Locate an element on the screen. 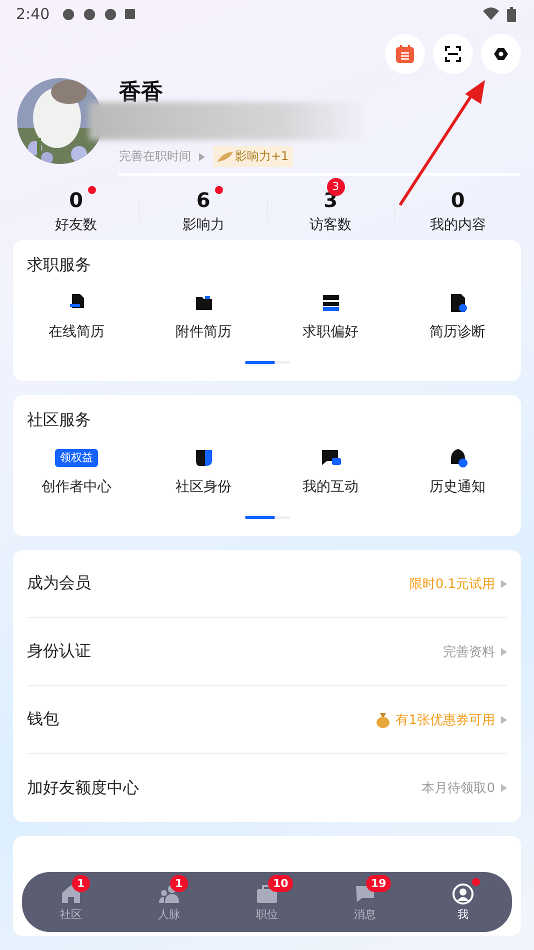 The height and width of the screenshot is (950, 534). service-item: 在线简历 is located at coordinates (76, 316).